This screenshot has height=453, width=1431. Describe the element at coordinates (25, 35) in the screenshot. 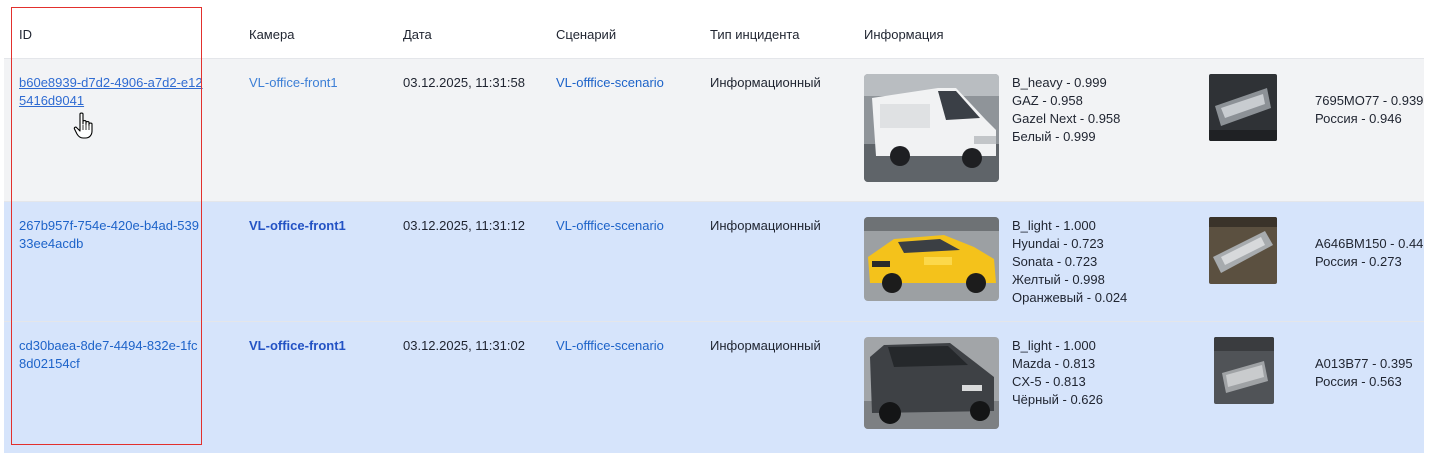

I see `header-id: ID` at that location.